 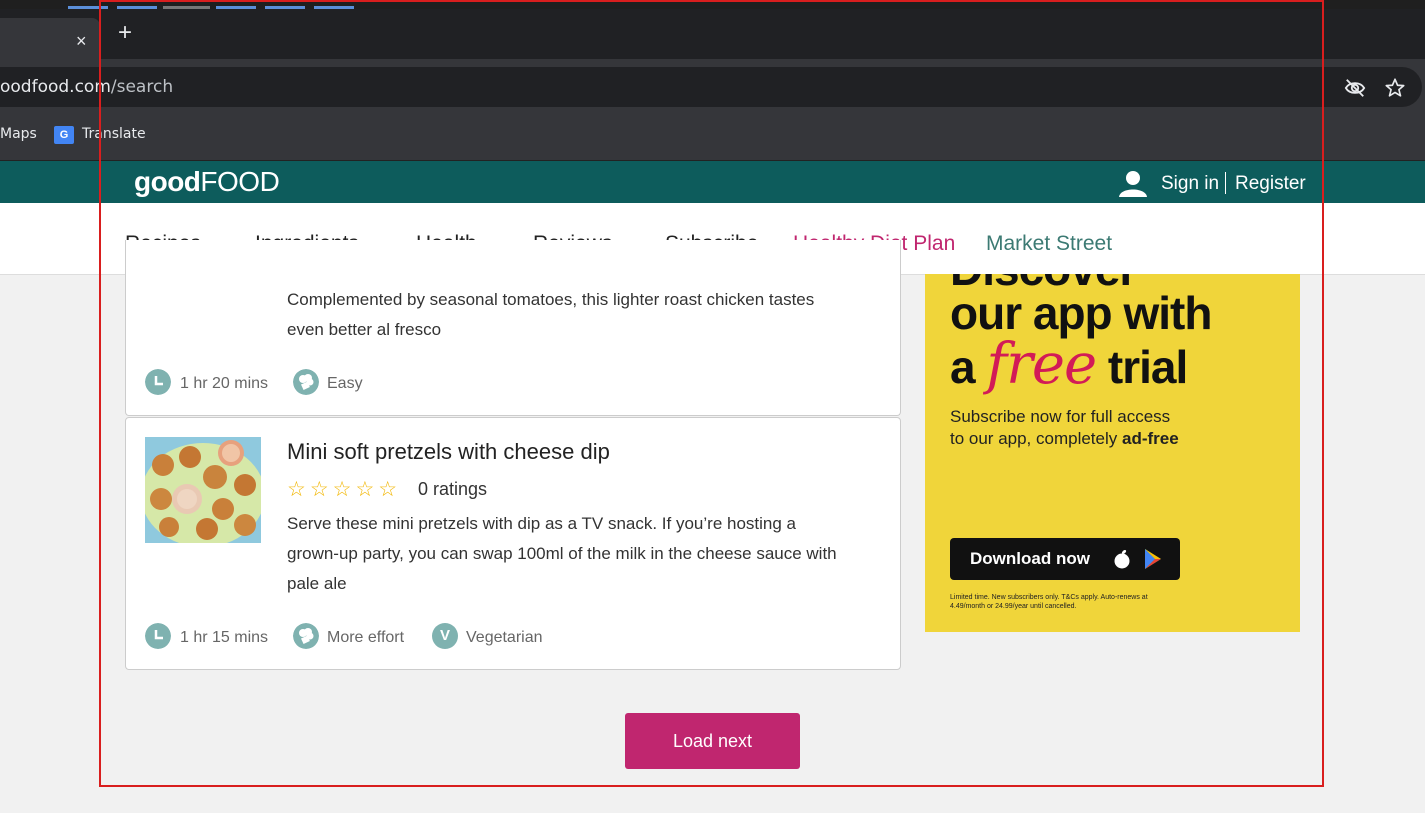 What do you see at coordinates (712, 34) in the screenshot?
I see `tab-bar: × +` at bounding box center [712, 34].